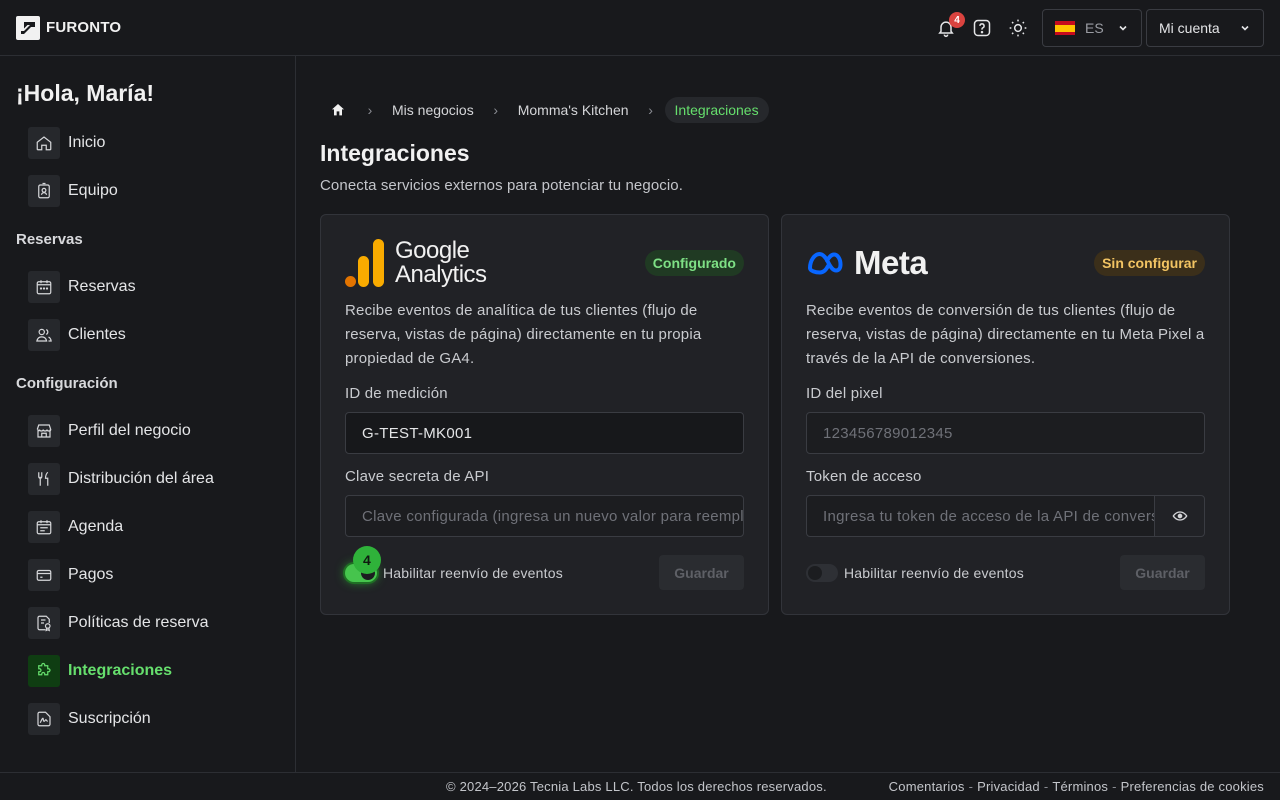 The width and height of the screenshot is (1280, 800). I want to click on puzzle-icon, so click(44, 671).